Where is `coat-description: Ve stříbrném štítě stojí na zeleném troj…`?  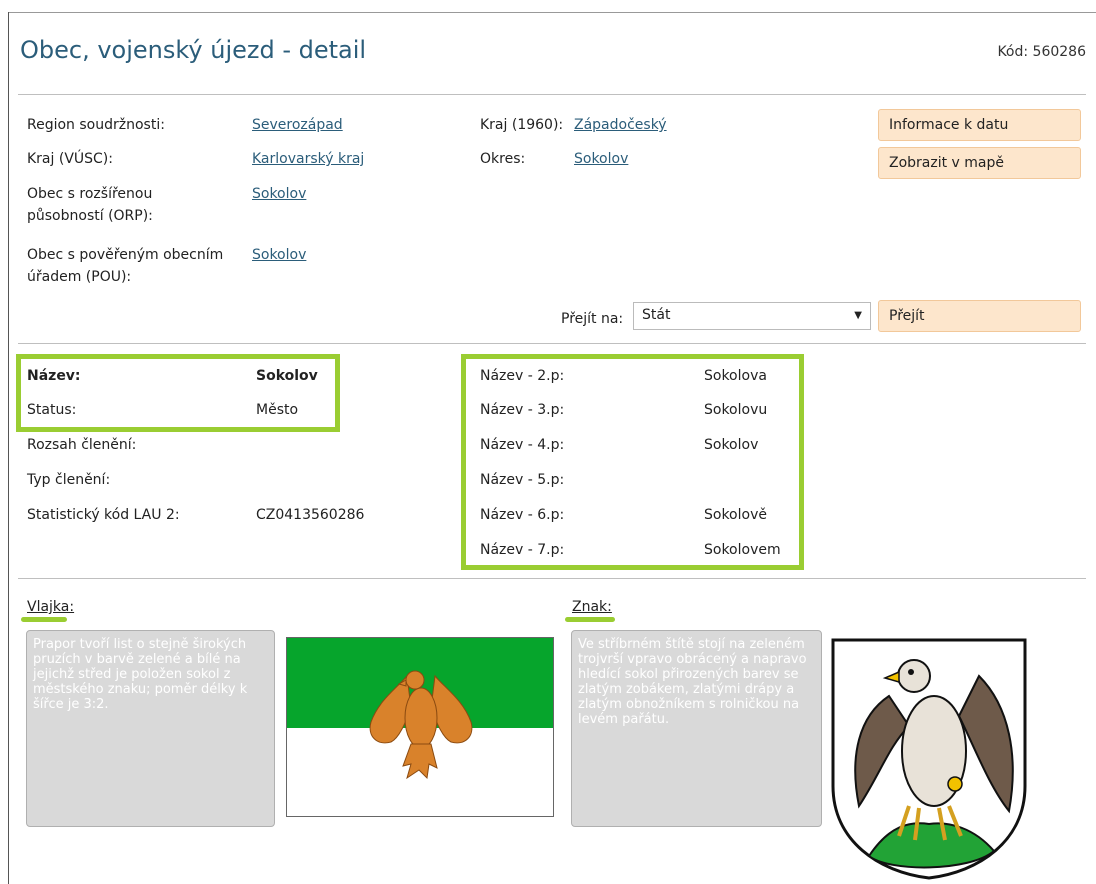 coat-description: Ve stříbrném štítě stojí na zeleném troj… is located at coordinates (696, 728).